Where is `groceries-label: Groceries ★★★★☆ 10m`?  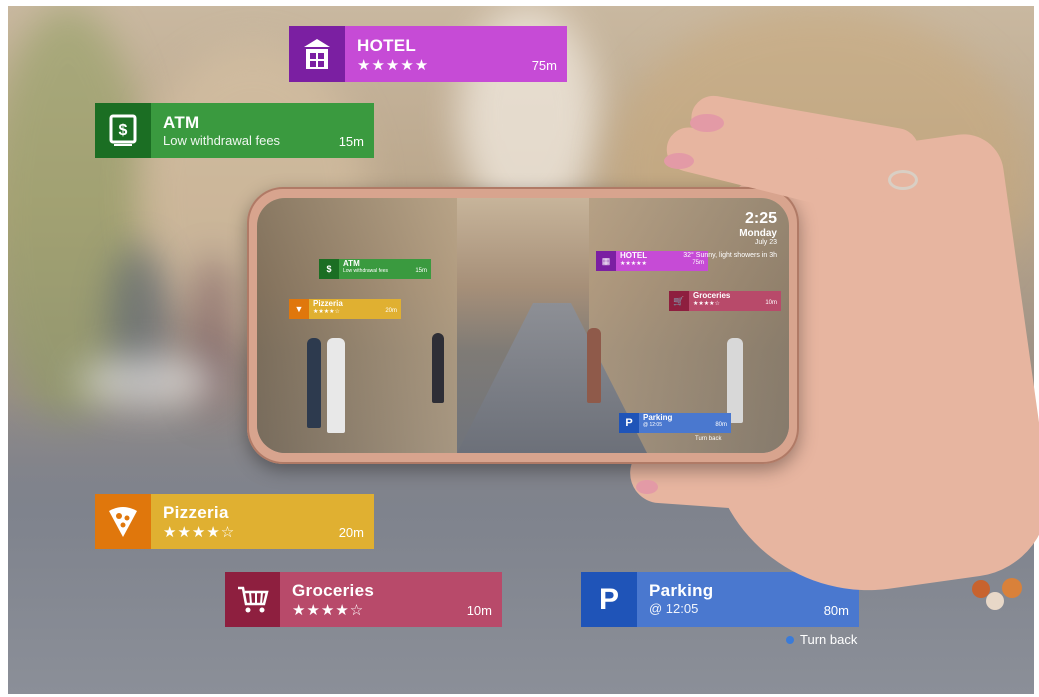
groceries-label: Groceries ★★★★☆ 10m is located at coordinates (363, 599).